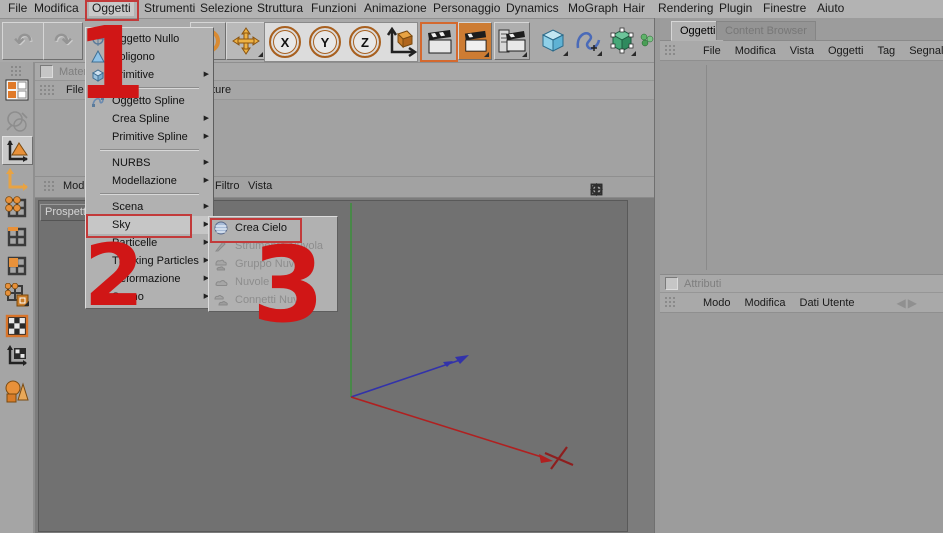 The width and height of the screenshot is (943, 533). Describe the element at coordinates (149, 297) in the screenshot. I see `menu-item-suono: Suono` at that location.